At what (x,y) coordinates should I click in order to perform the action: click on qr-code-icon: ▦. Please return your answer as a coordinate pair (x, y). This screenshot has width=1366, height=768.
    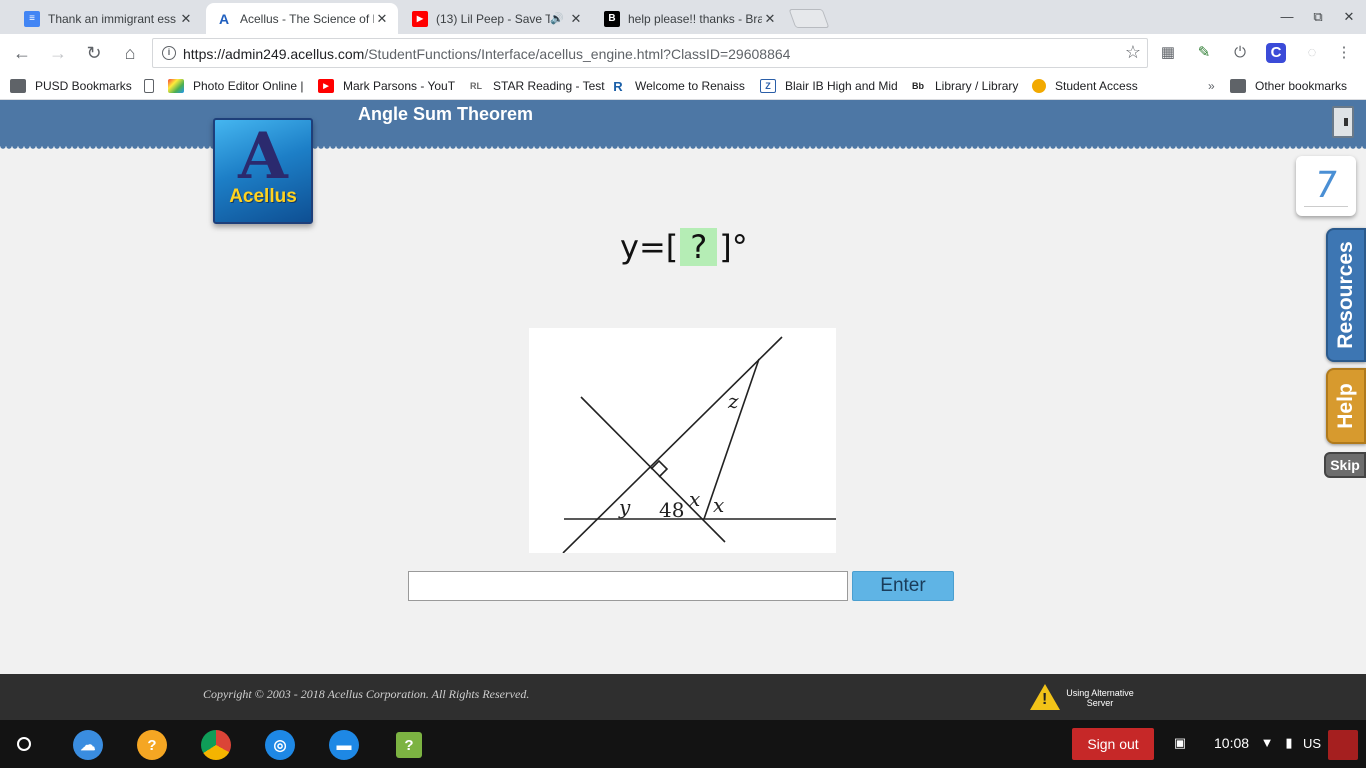
    Looking at the image, I should click on (1168, 53).